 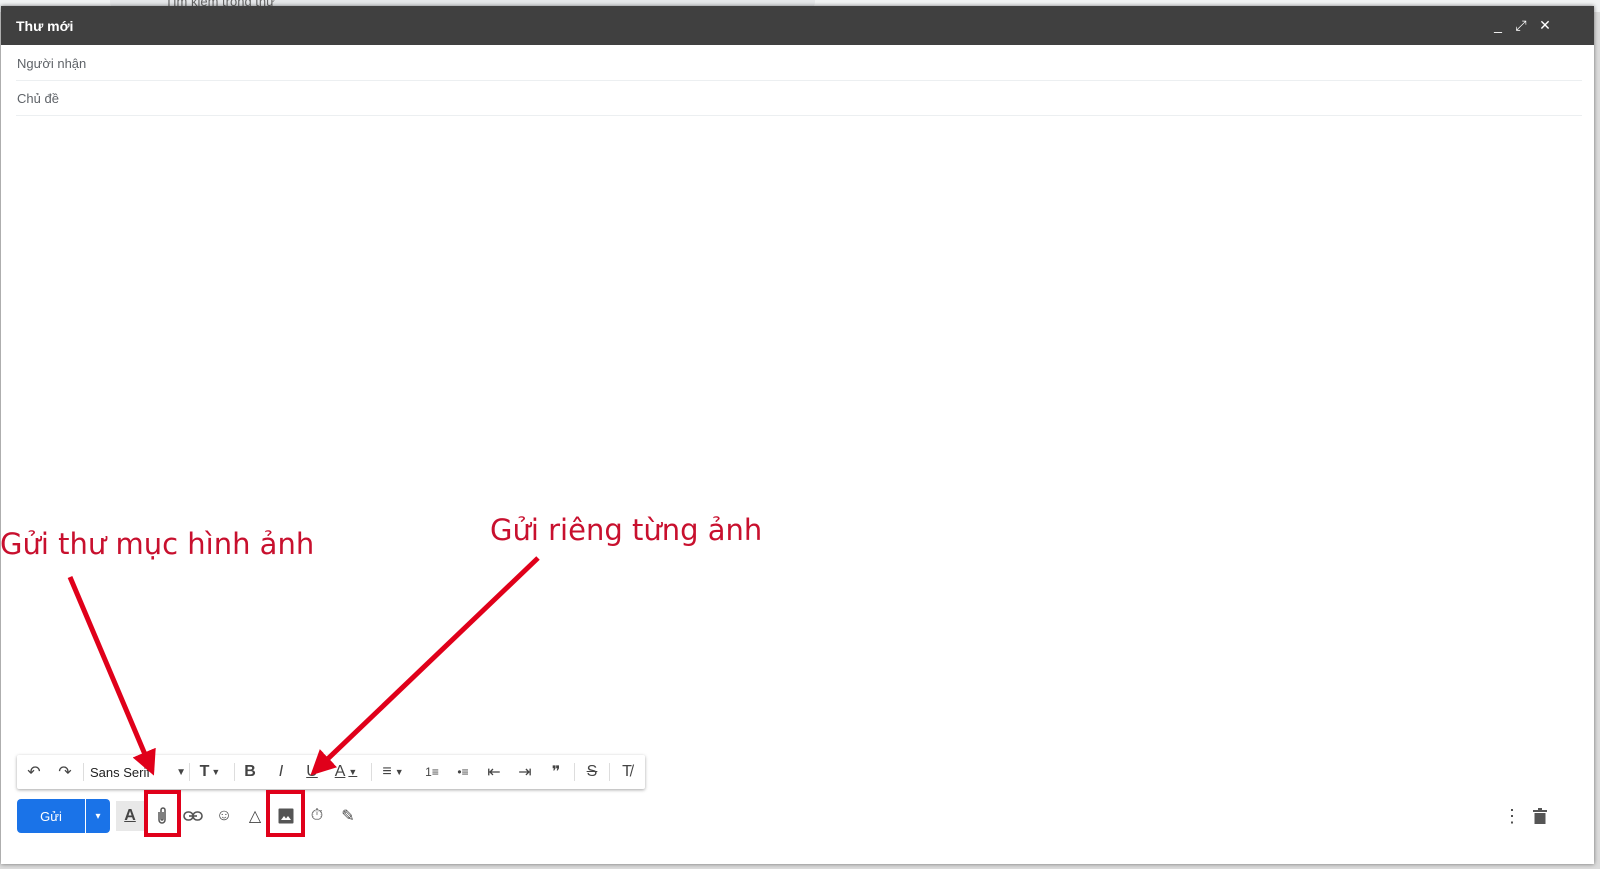 I want to click on arrow-to-attach, so click(x=111, y=676).